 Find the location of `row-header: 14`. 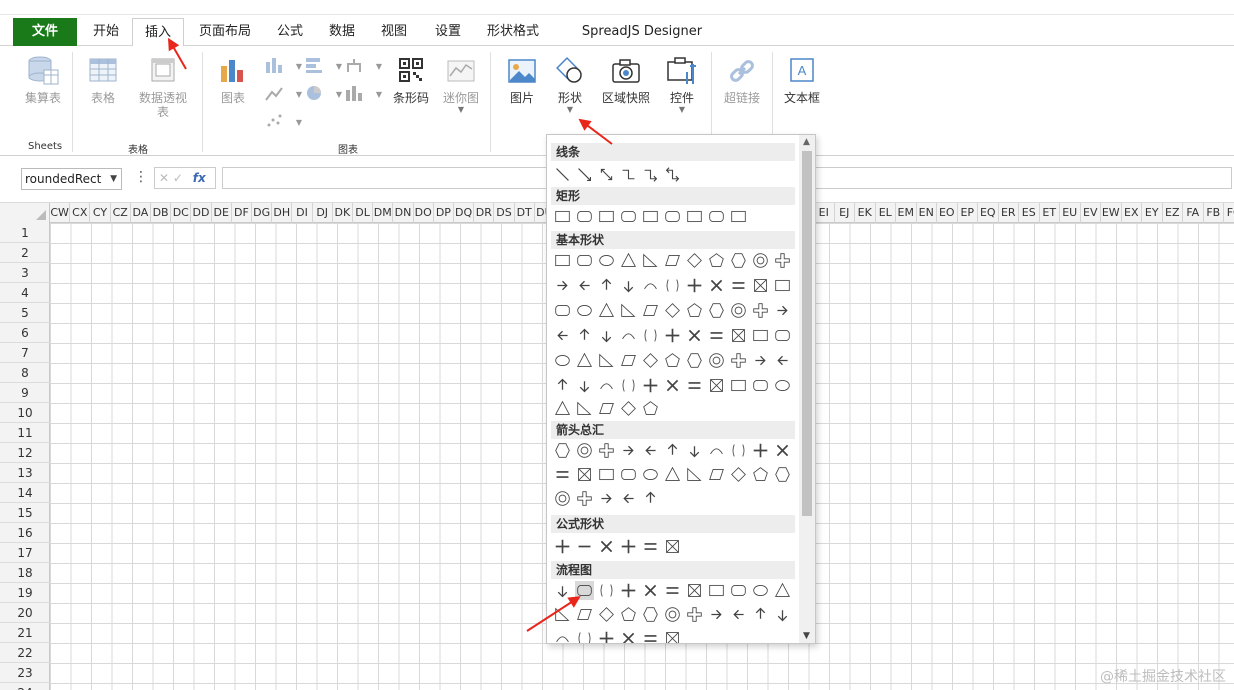

row-header: 14 is located at coordinates (25, 493).